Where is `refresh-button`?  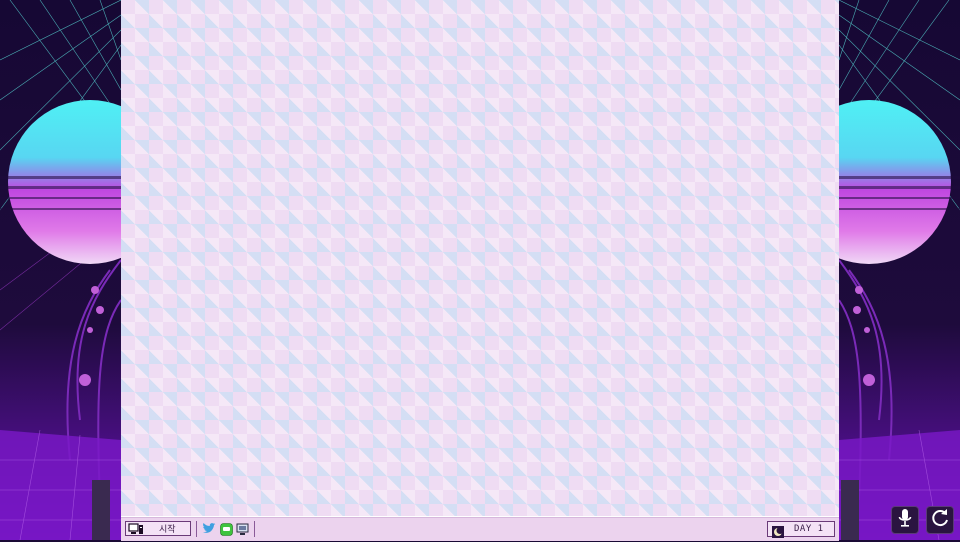 refresh-button is located at coordinates (940, 520).